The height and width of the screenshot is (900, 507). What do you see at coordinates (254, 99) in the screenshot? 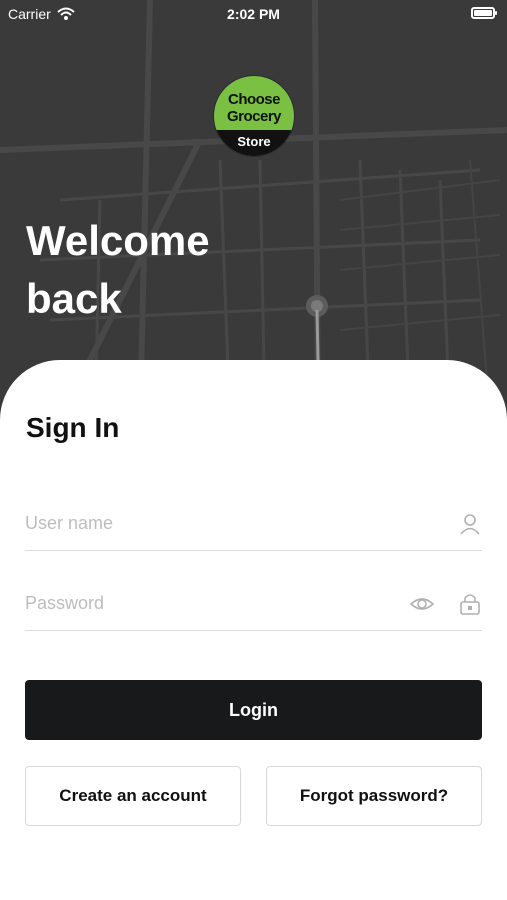
I see `logo-line-1: Choose` at bounding box center [254, 99].